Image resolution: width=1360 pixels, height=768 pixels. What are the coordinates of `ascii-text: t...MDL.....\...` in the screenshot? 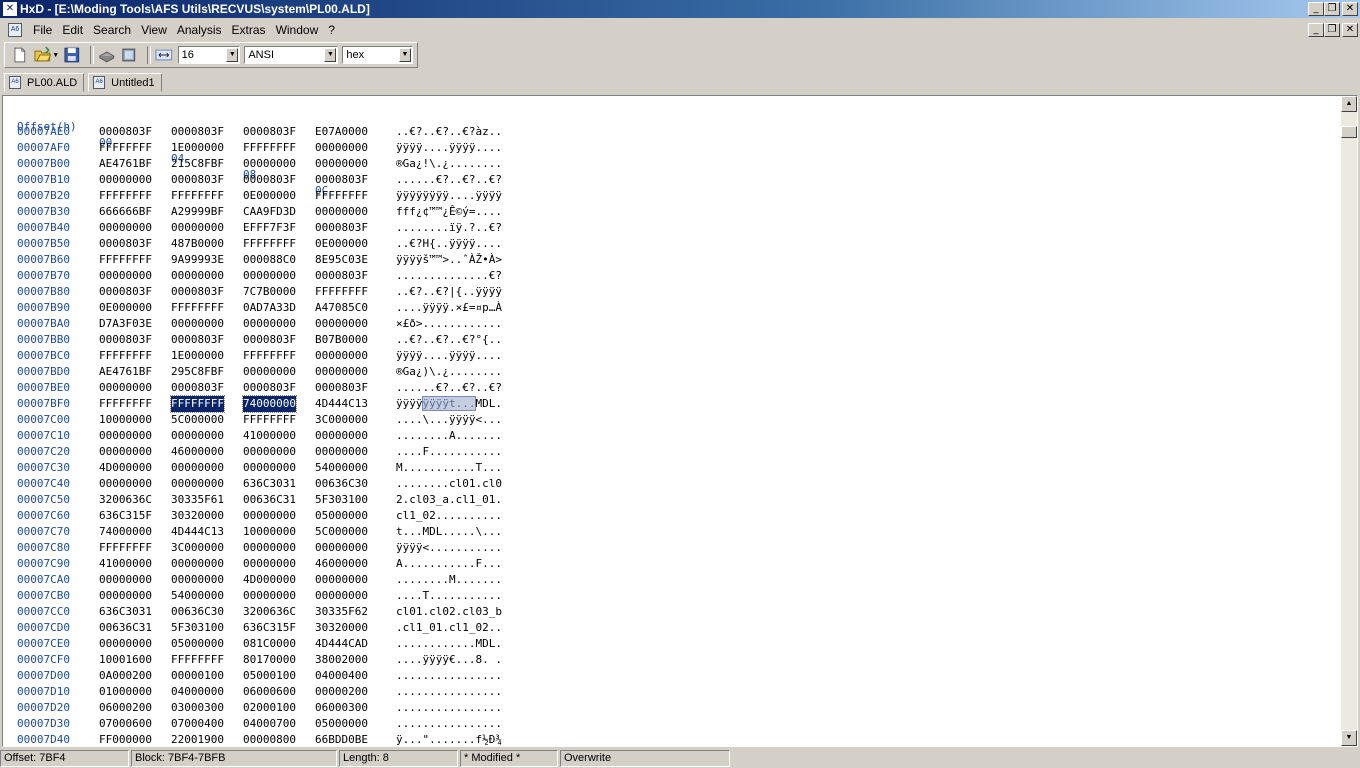 It's located at (449, 532).